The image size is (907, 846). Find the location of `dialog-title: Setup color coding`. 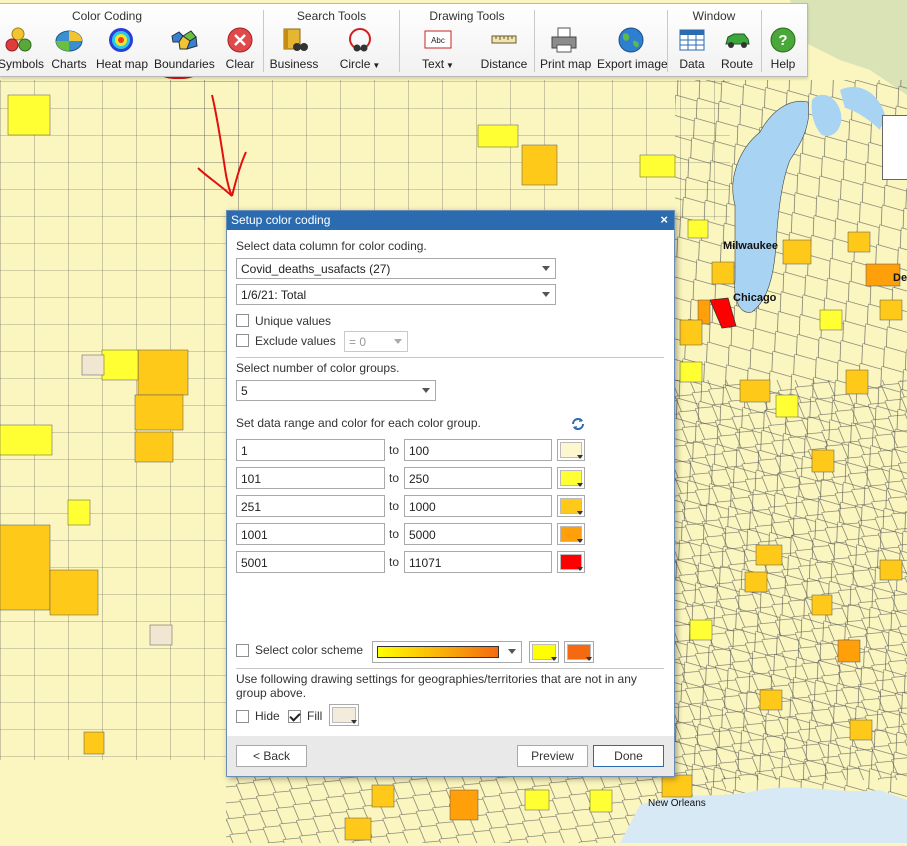

dialog-title: Setup color coding is located at coordinates (281, 220).